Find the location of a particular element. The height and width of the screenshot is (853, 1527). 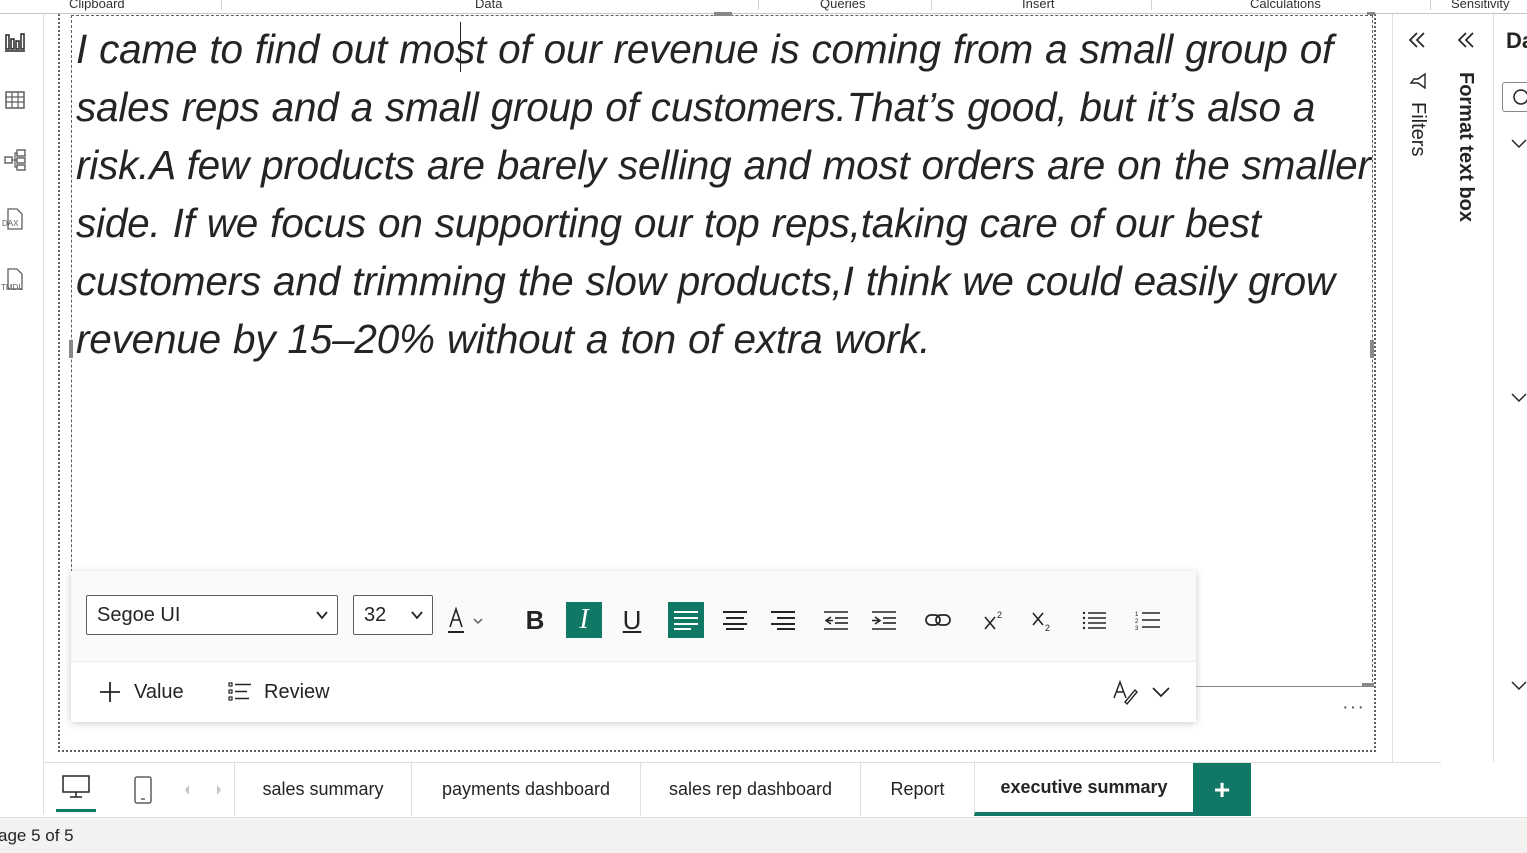

desktop-layout-button is located at coordinates (76, 788).